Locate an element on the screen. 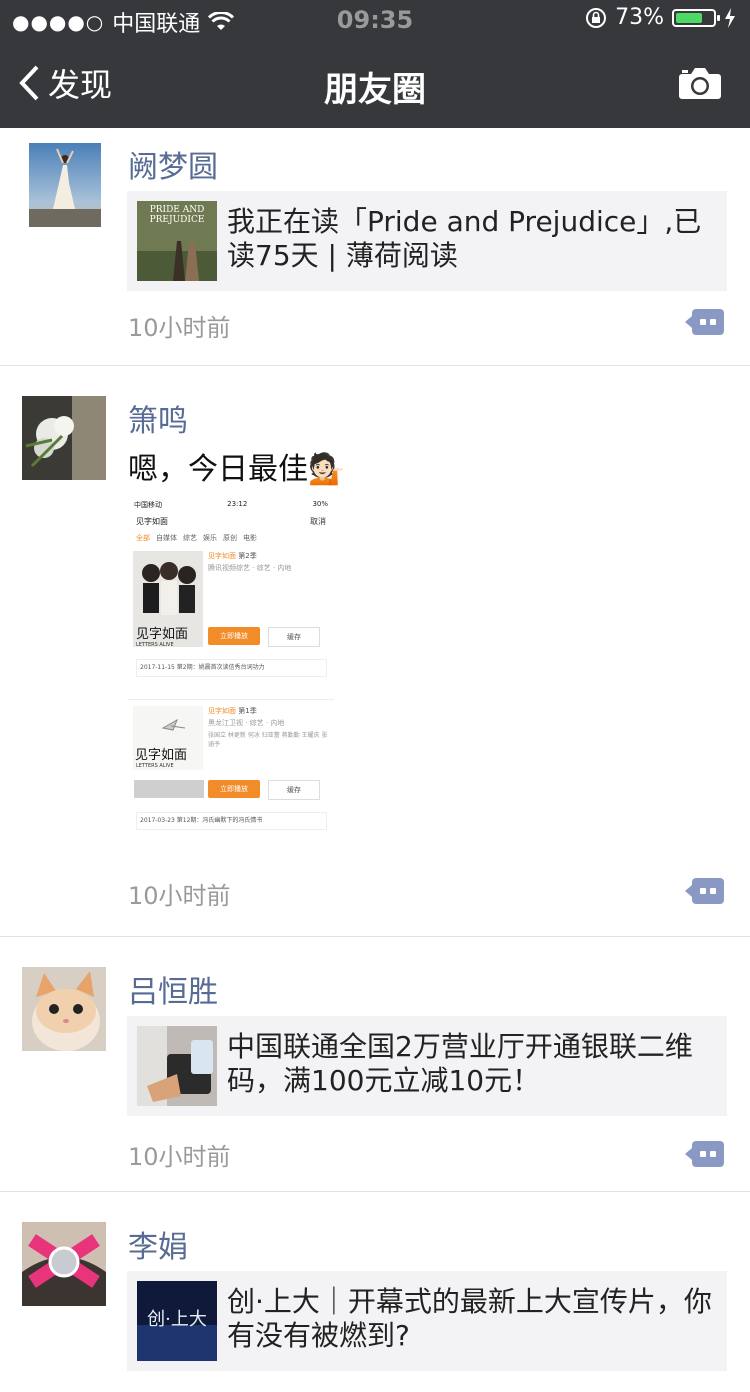 The width and height of the screenshot is (750, 1392). nav-bar: 发现 朋友圈 is located at coordinates (375, 84).